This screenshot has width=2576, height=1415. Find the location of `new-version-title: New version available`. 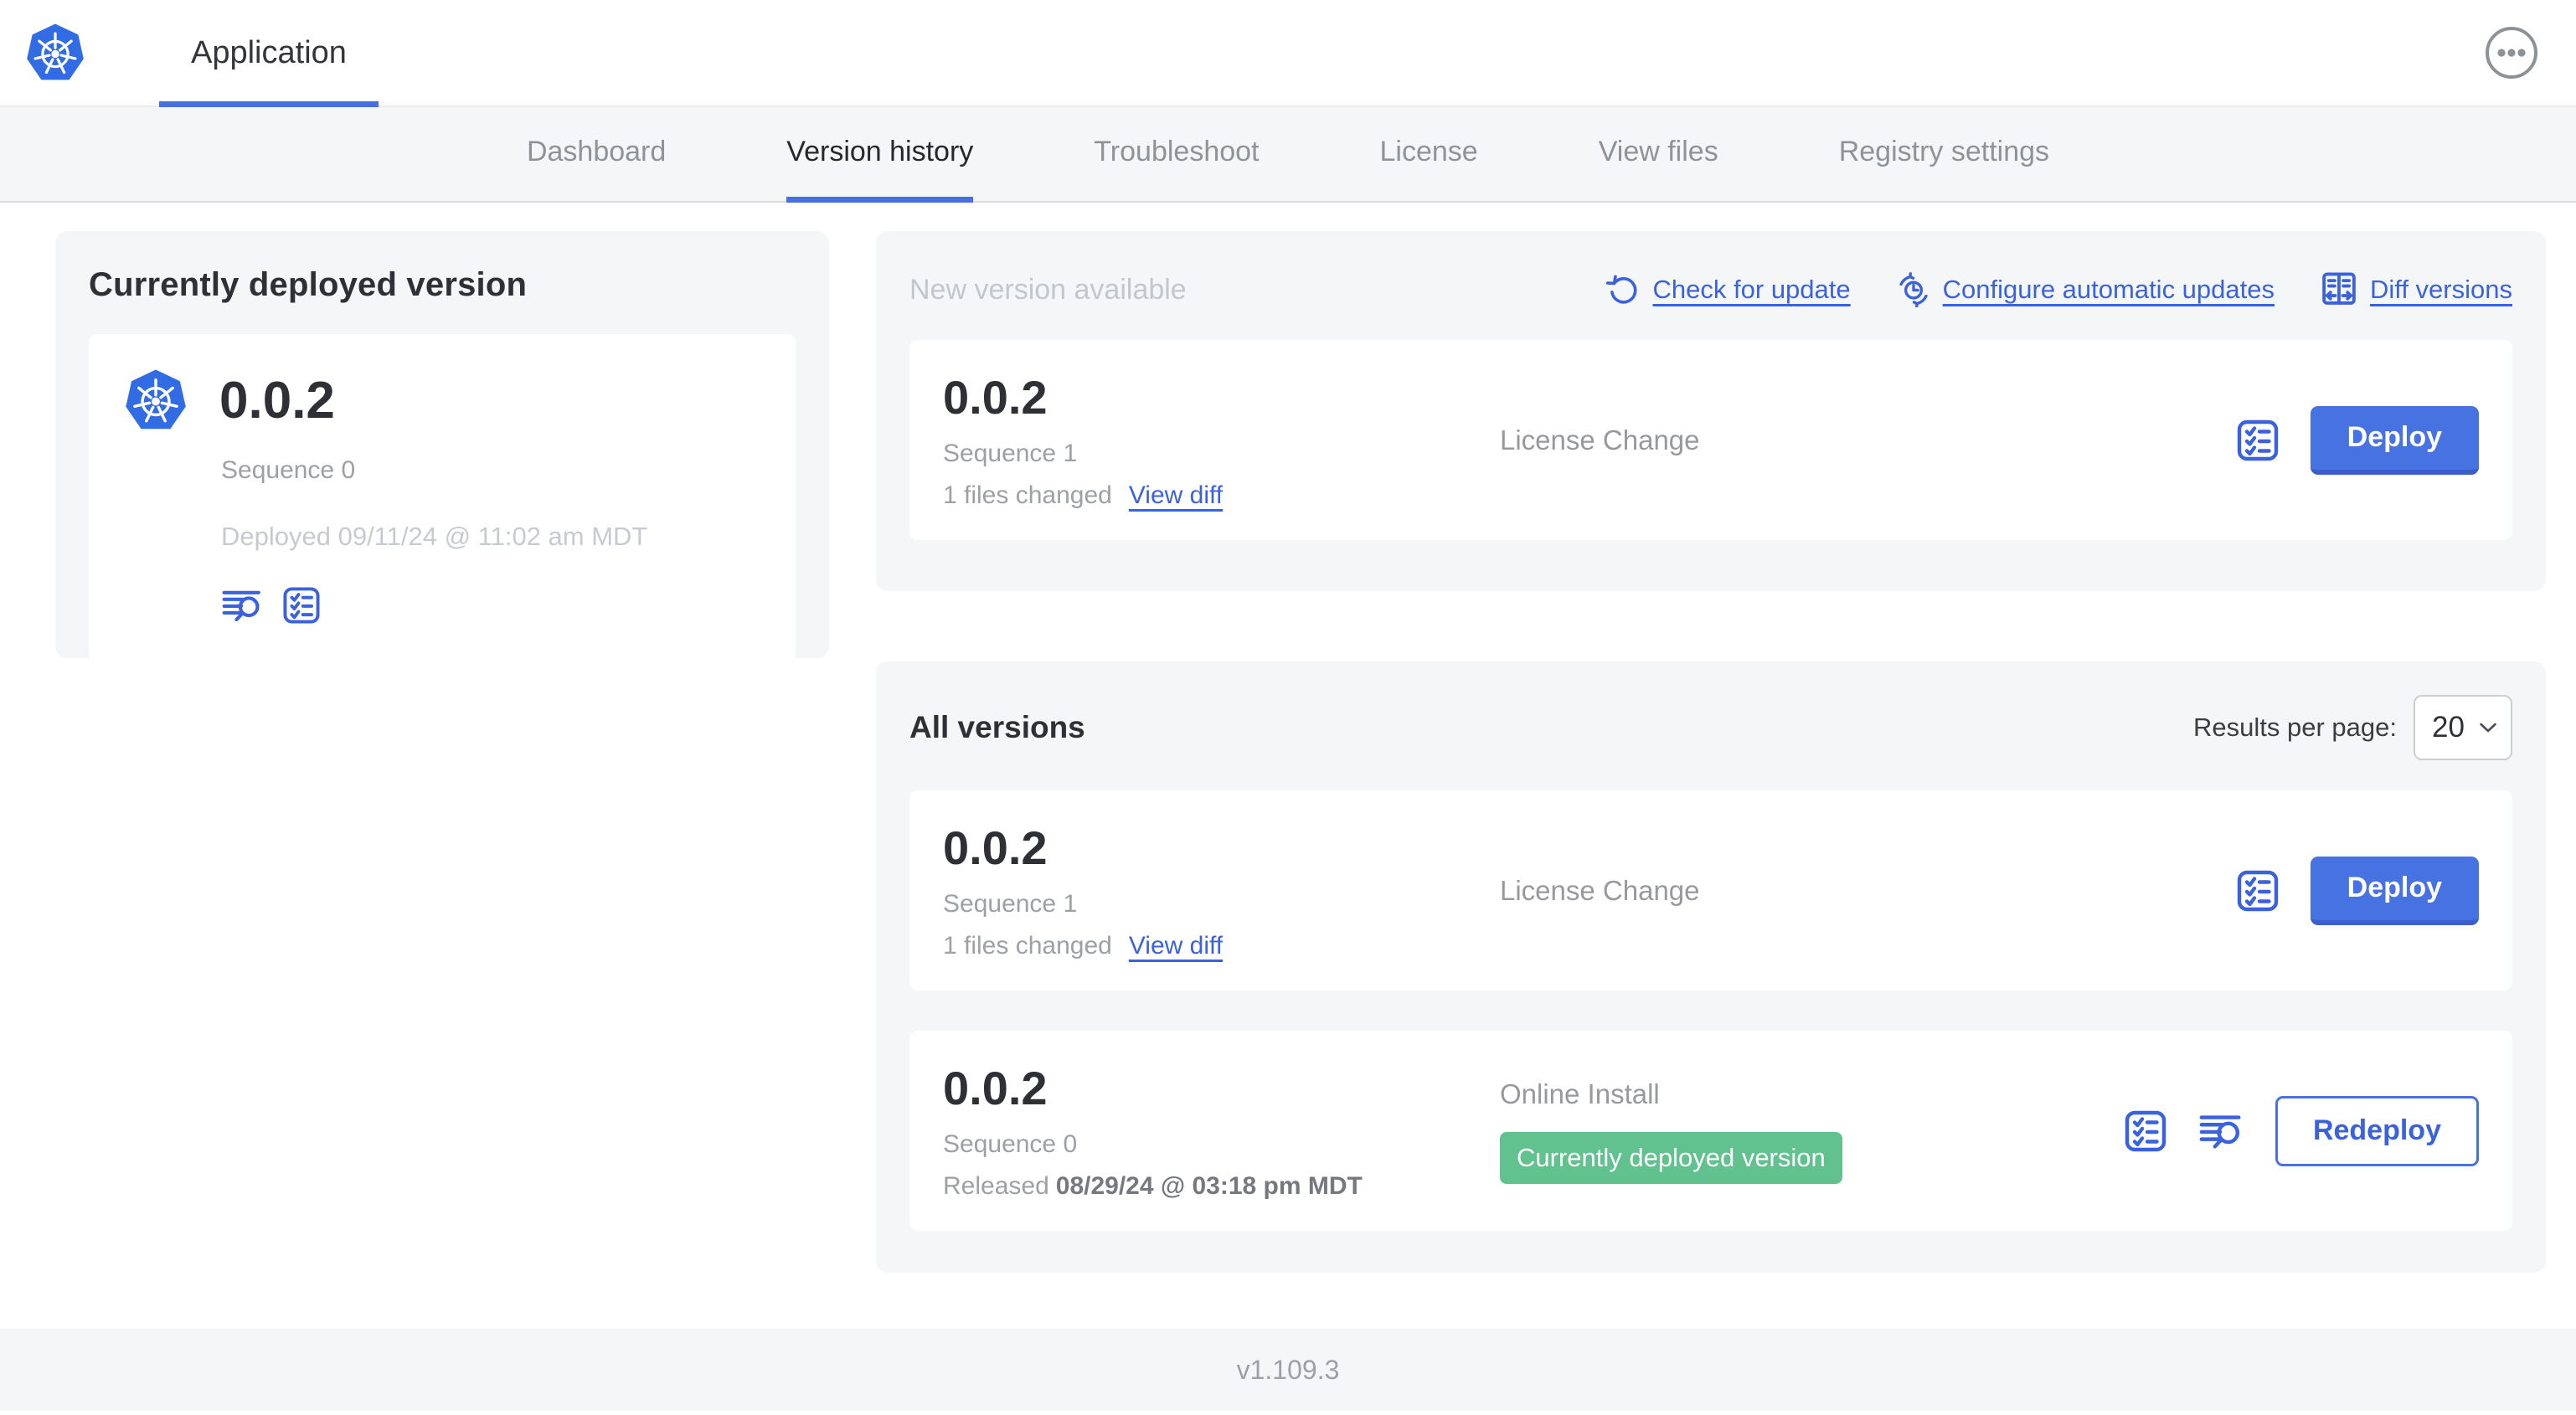

new-version-title: New version available is located at coordinates (1048, 289).